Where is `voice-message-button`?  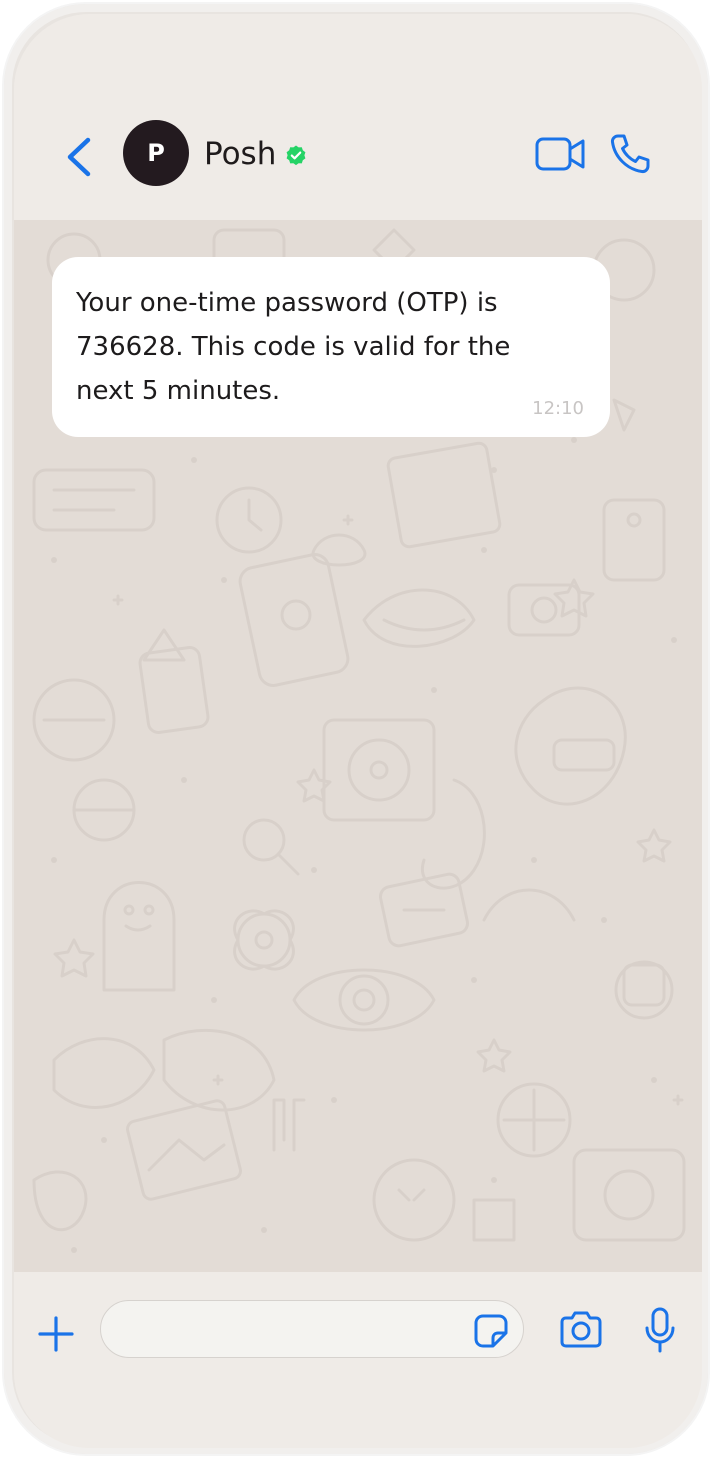 voice-message-button is located at coordinates (660, 1330).